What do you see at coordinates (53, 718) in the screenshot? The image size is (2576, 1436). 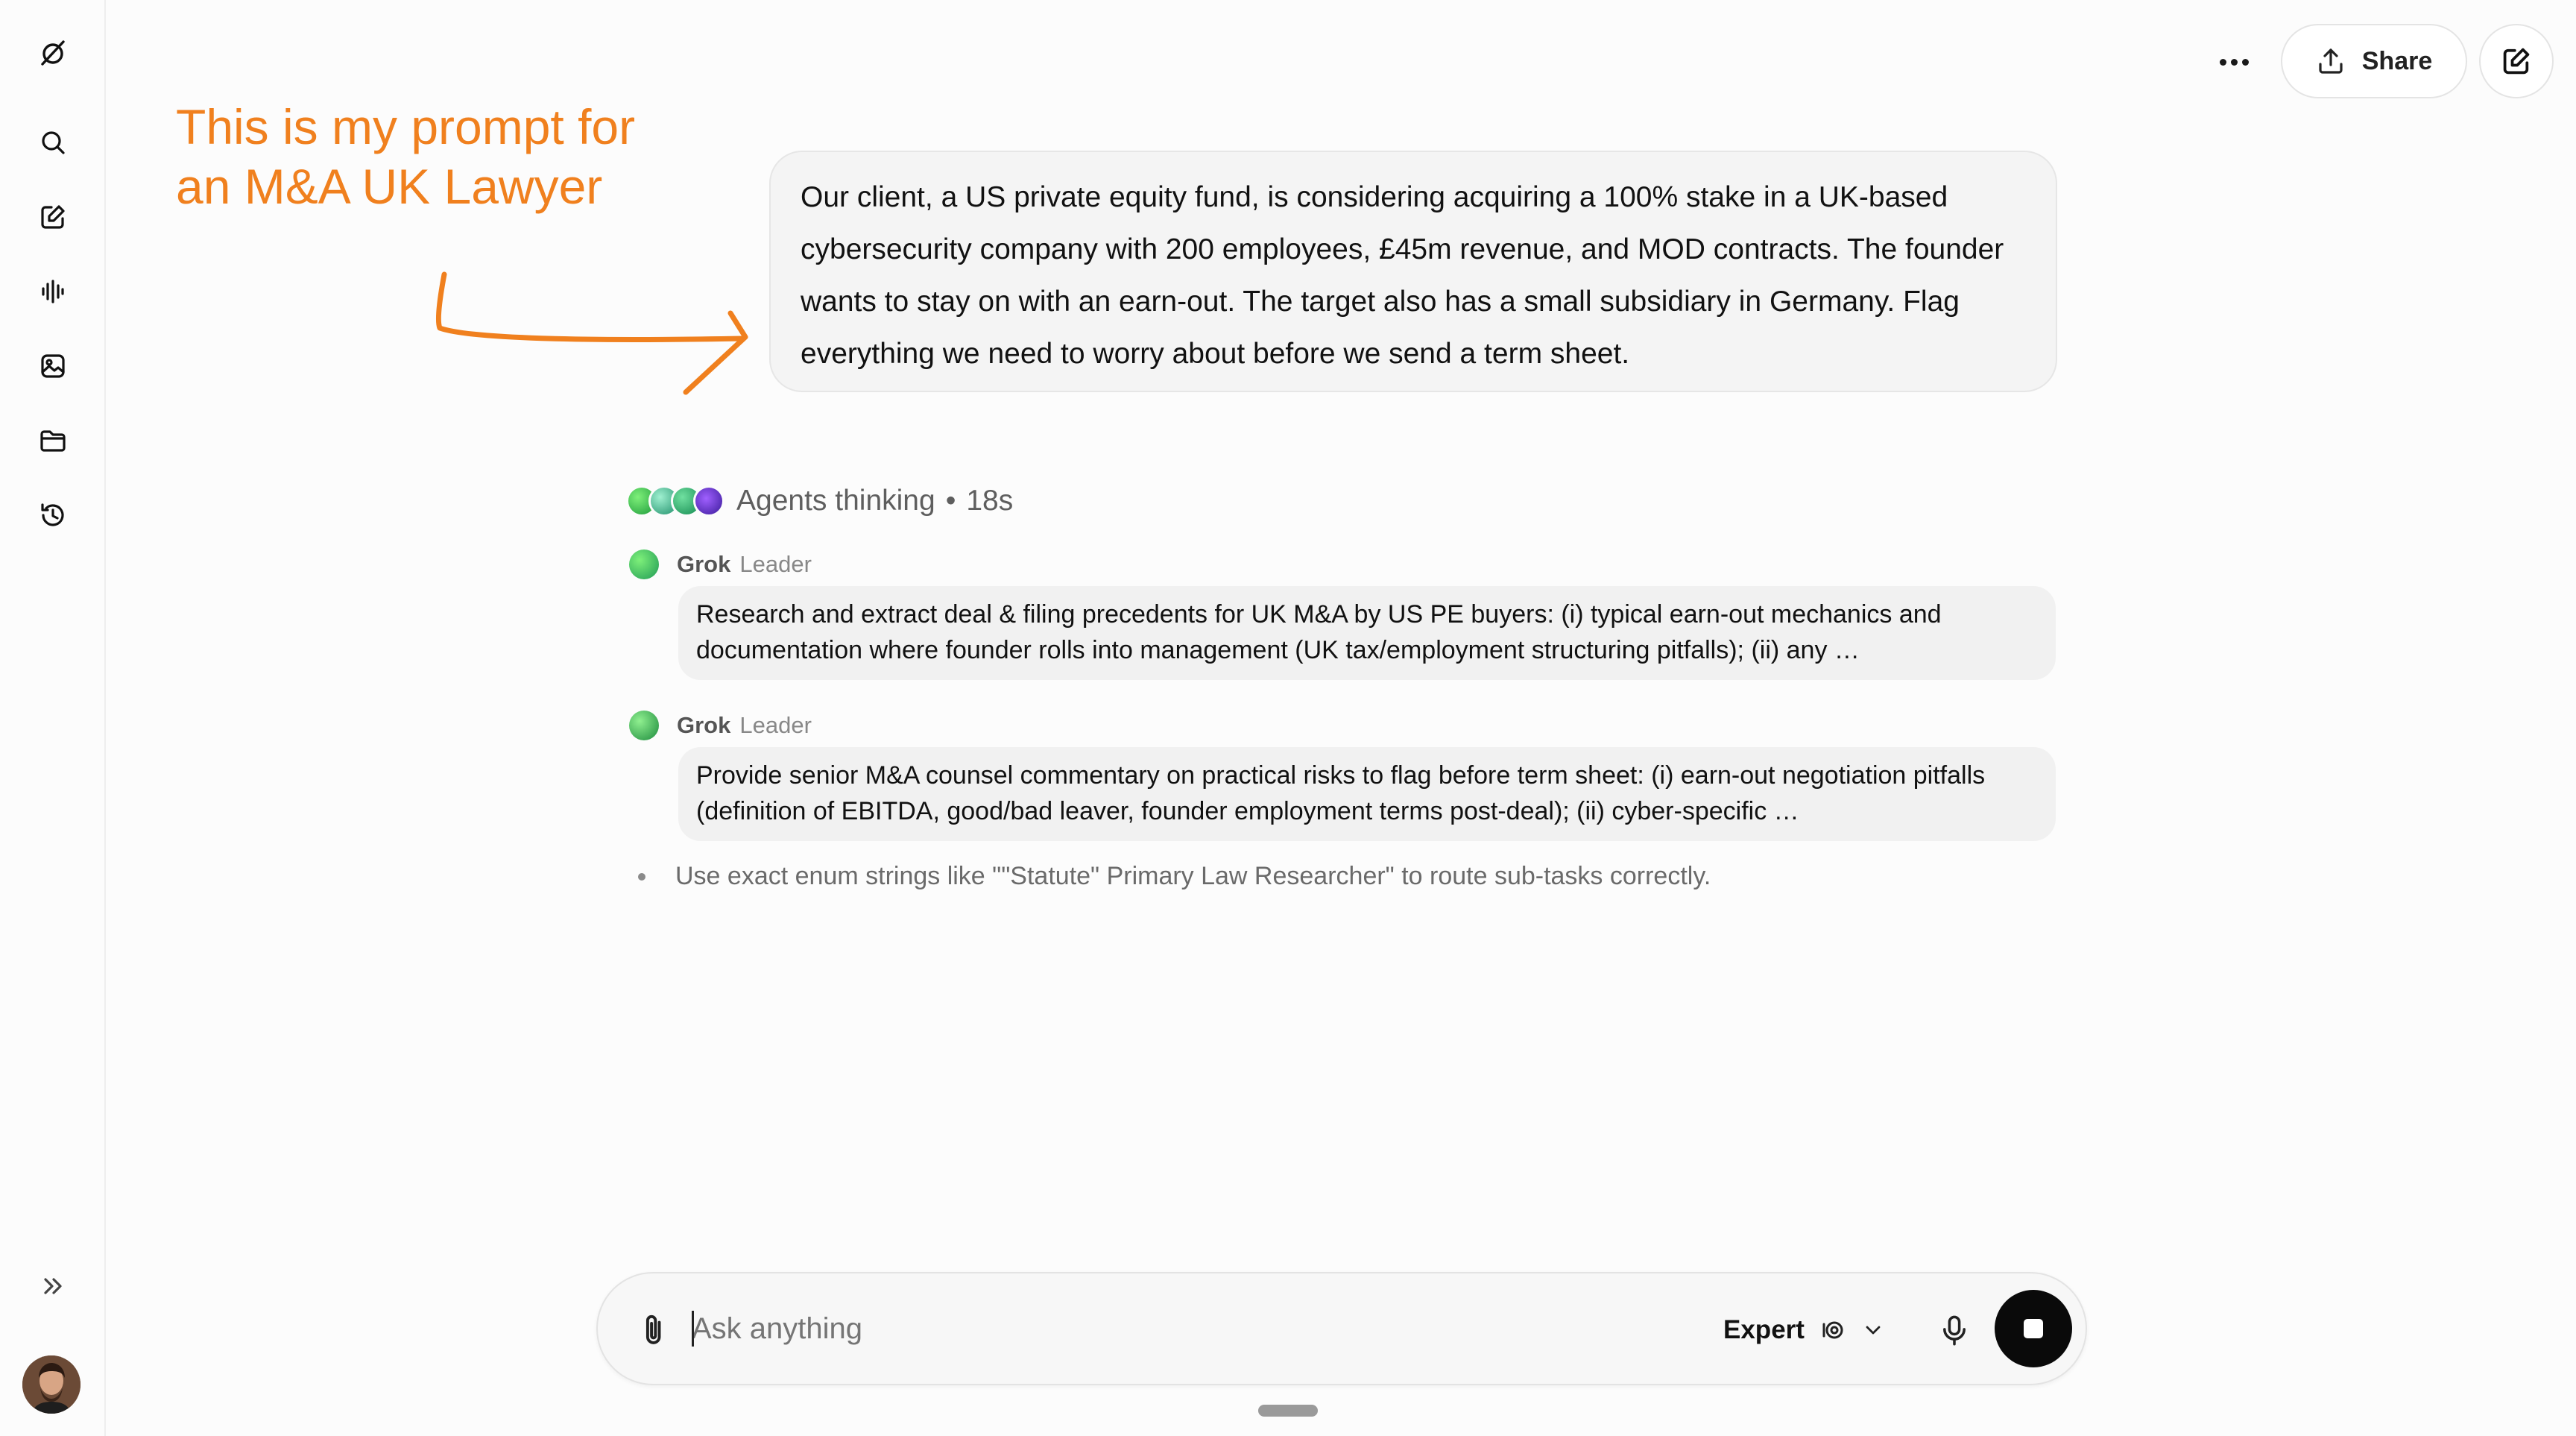 I see `sidebar` at bounding box center [53, 718].